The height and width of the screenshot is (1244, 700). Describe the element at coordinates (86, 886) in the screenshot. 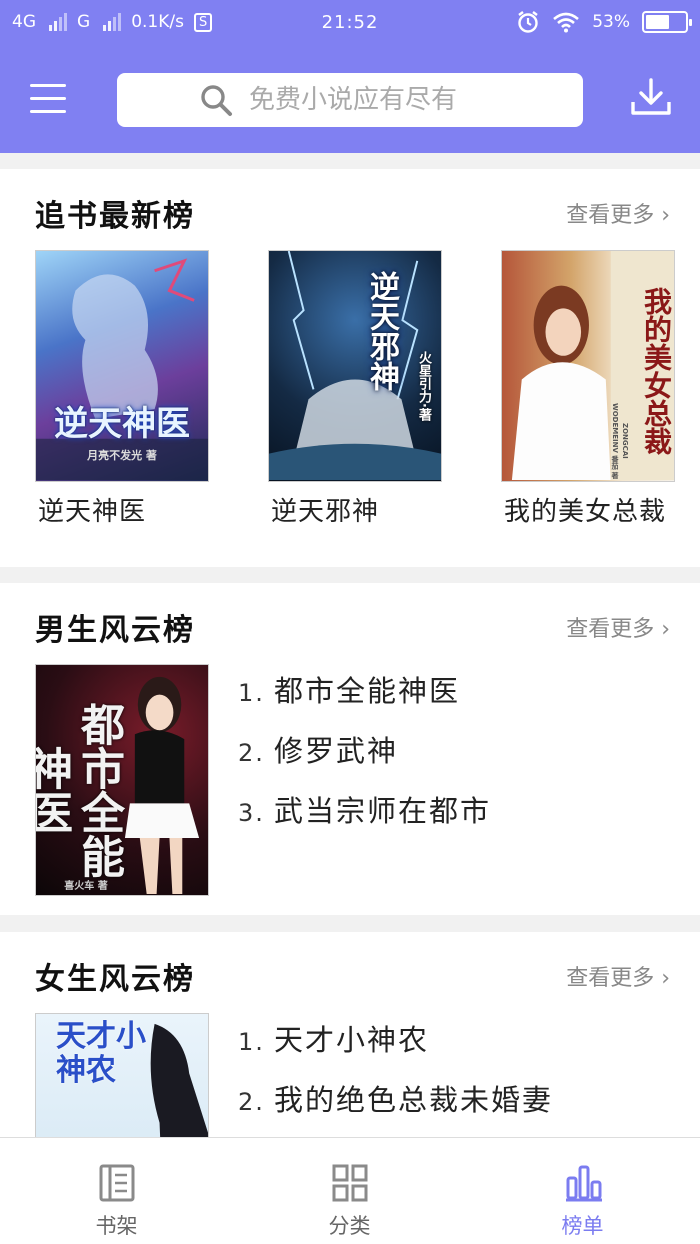

I see `cover-author: 喜火车 著` at that location.